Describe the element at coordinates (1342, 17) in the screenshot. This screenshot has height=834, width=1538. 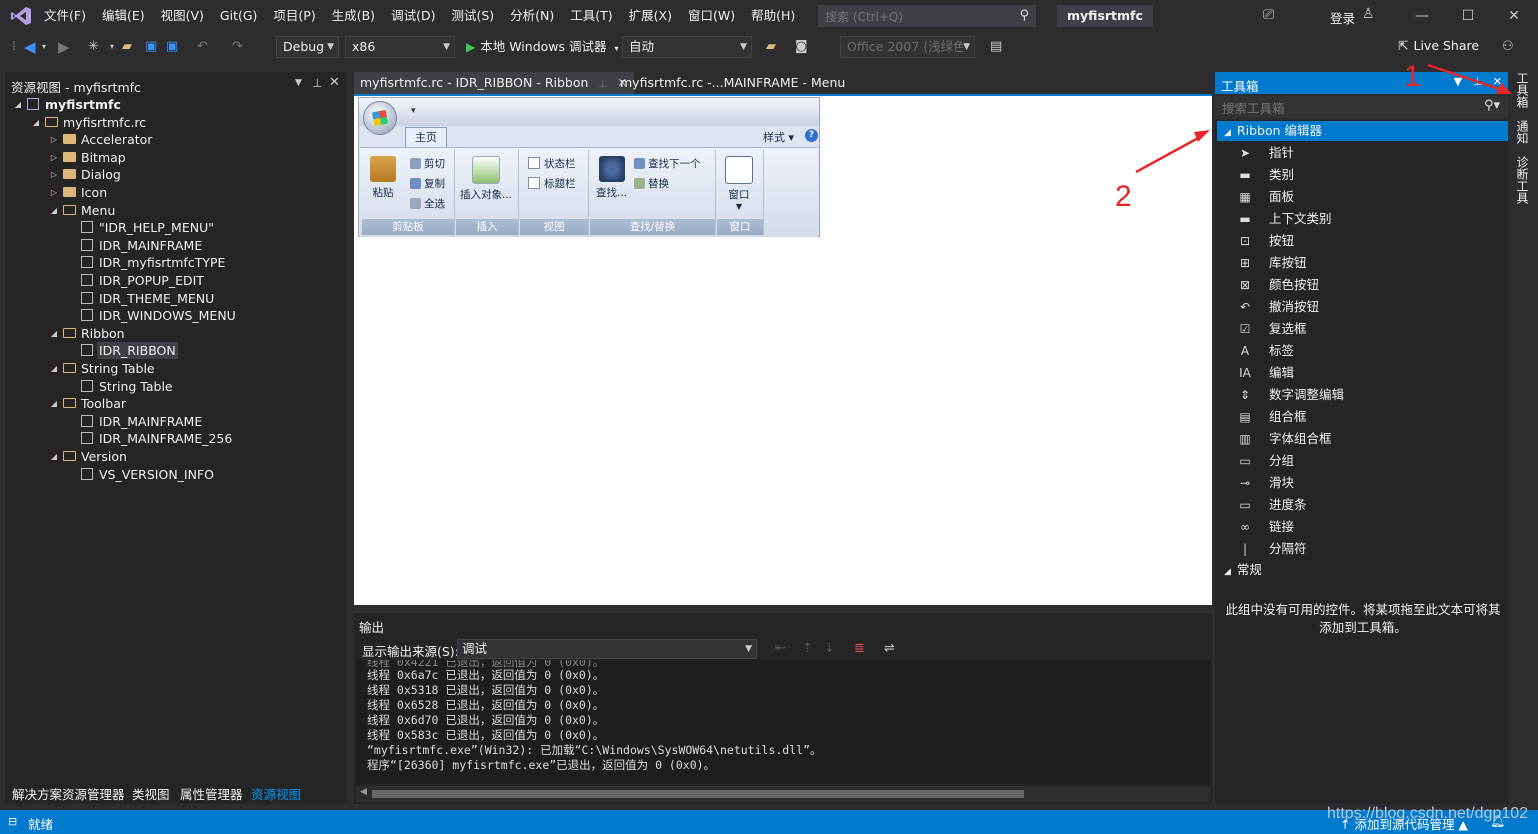
I see `sign-in-link: 登录` at that location.